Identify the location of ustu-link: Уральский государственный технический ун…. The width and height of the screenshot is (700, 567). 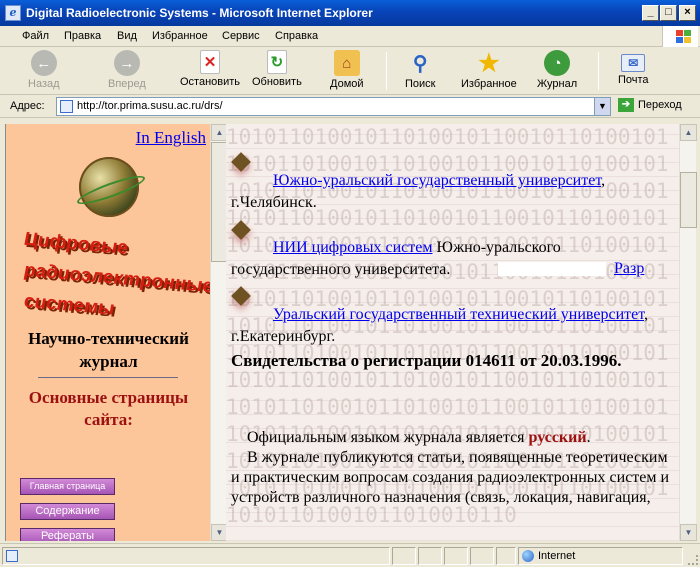
(458, 314).